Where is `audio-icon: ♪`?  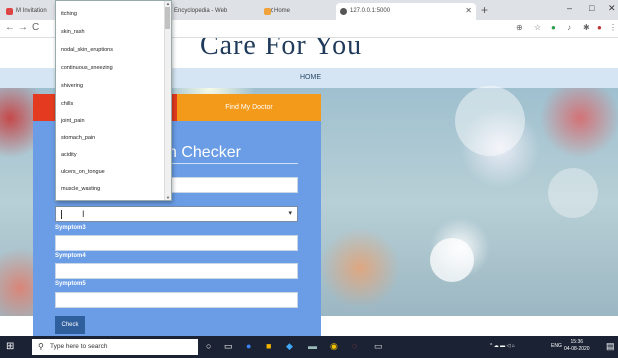 audio-icon: ♪ is located at coordinates (569, 27).